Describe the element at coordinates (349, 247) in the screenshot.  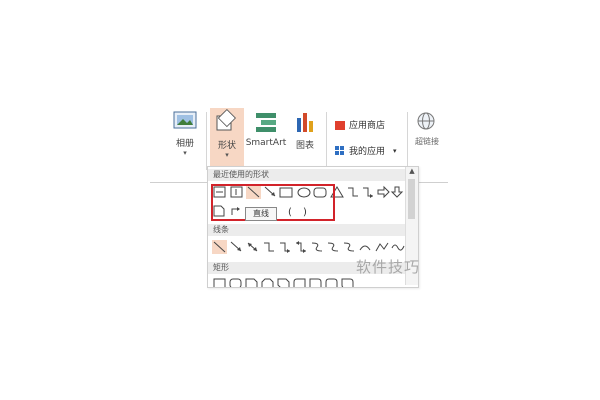
I see `curved-double-arrow-icon` at that location.